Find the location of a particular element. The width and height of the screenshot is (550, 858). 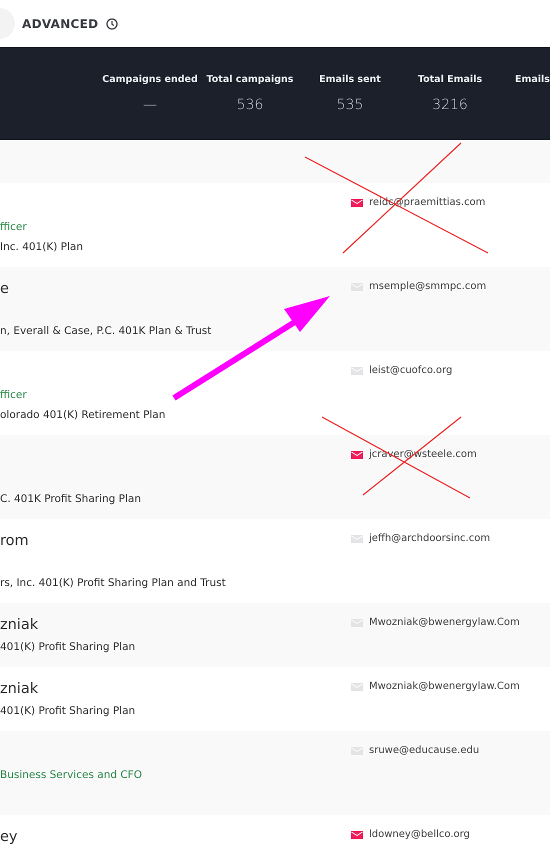

clock-icon is located at coordinates (112, 24).